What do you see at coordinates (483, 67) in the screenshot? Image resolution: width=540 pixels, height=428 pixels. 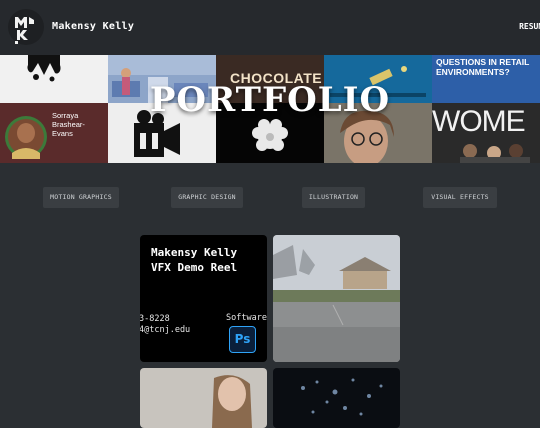 I see `questions-text: QUESTIONS IN RETAIL ENVIRONMENTS?` at bounding box center [483, 67].